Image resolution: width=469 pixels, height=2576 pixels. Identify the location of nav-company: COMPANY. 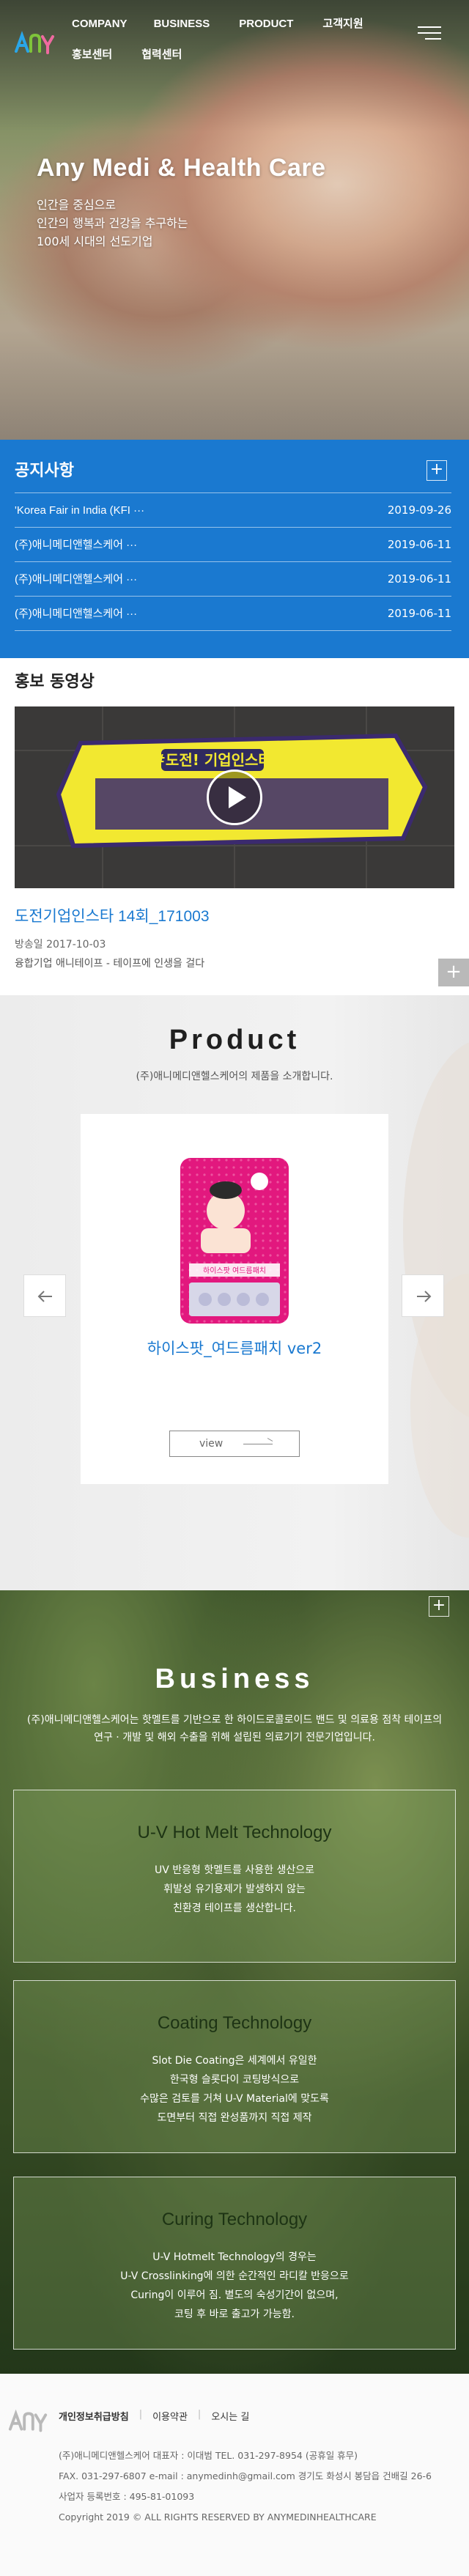
(100, 33).